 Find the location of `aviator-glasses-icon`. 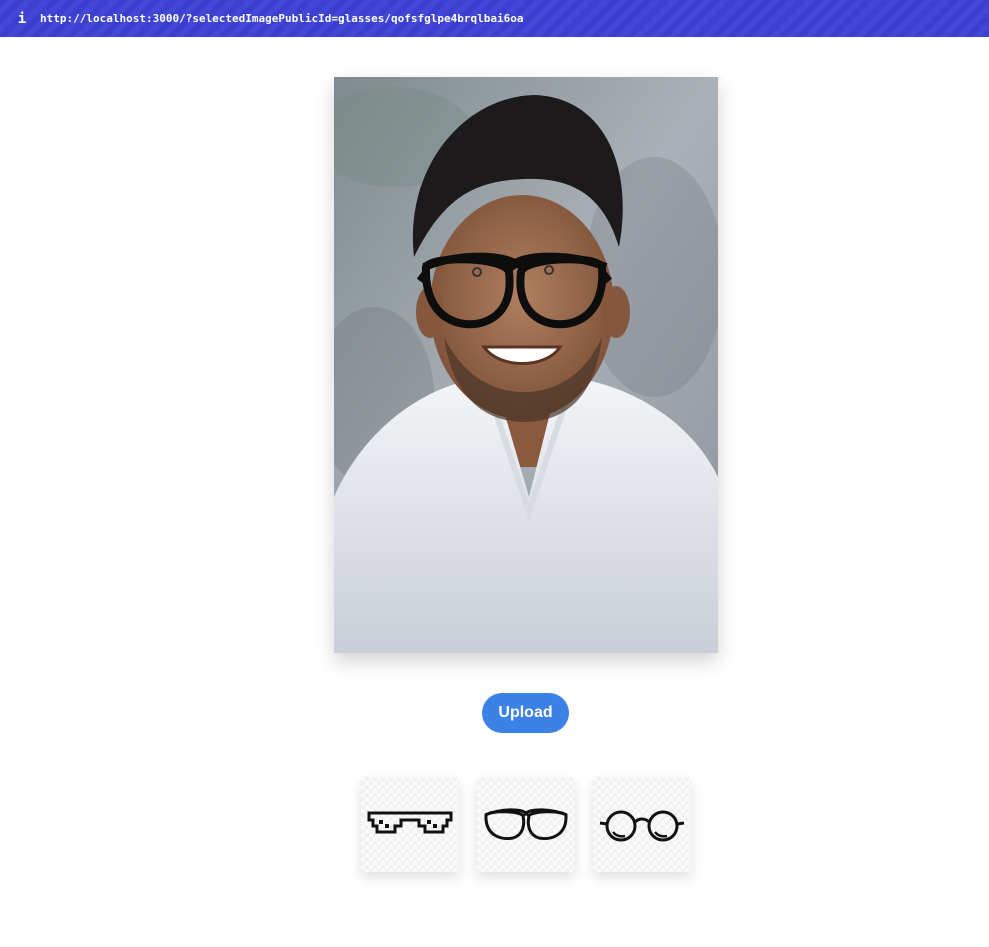

aviator-glasses-icon is located at coordinates (526, 823).